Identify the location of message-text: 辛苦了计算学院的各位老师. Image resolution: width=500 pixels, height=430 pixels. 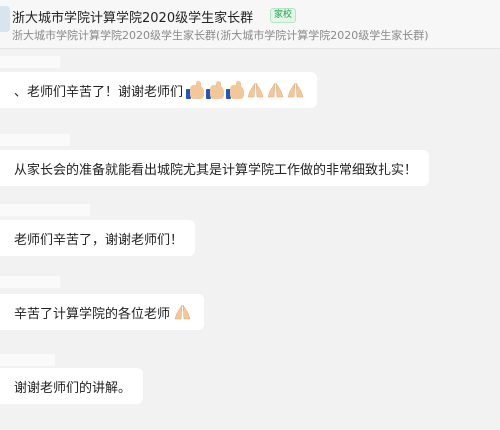
(92, 314).